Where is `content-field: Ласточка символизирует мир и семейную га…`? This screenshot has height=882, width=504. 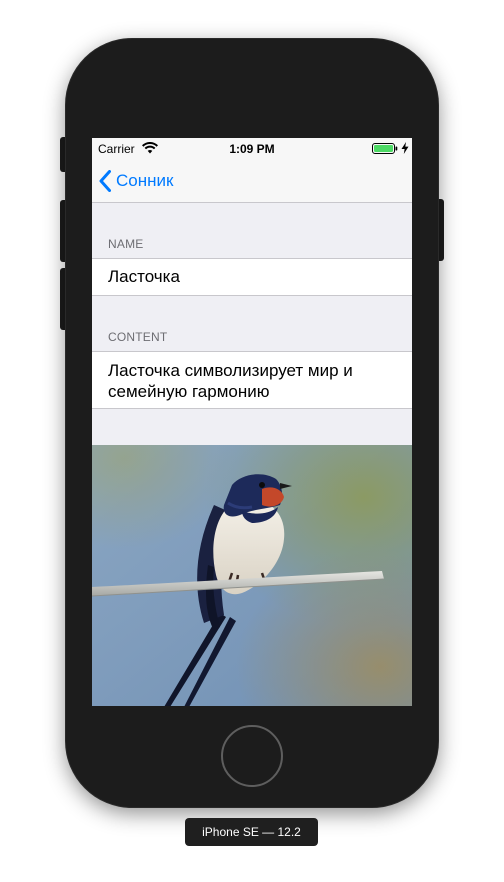 content-field: Ласточка символизирует мир и семейную га… is located at coordinates (252, 380).